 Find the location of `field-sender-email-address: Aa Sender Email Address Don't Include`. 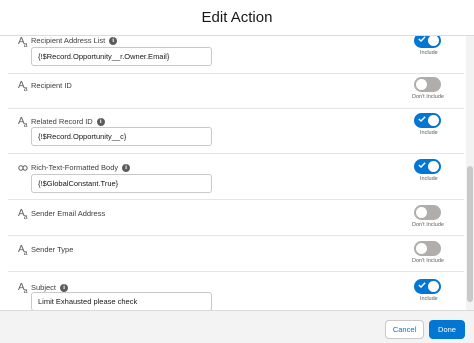

field-sender-email-address: Aa Sender Email Address Don't Include is located at coordinates (233, 218).